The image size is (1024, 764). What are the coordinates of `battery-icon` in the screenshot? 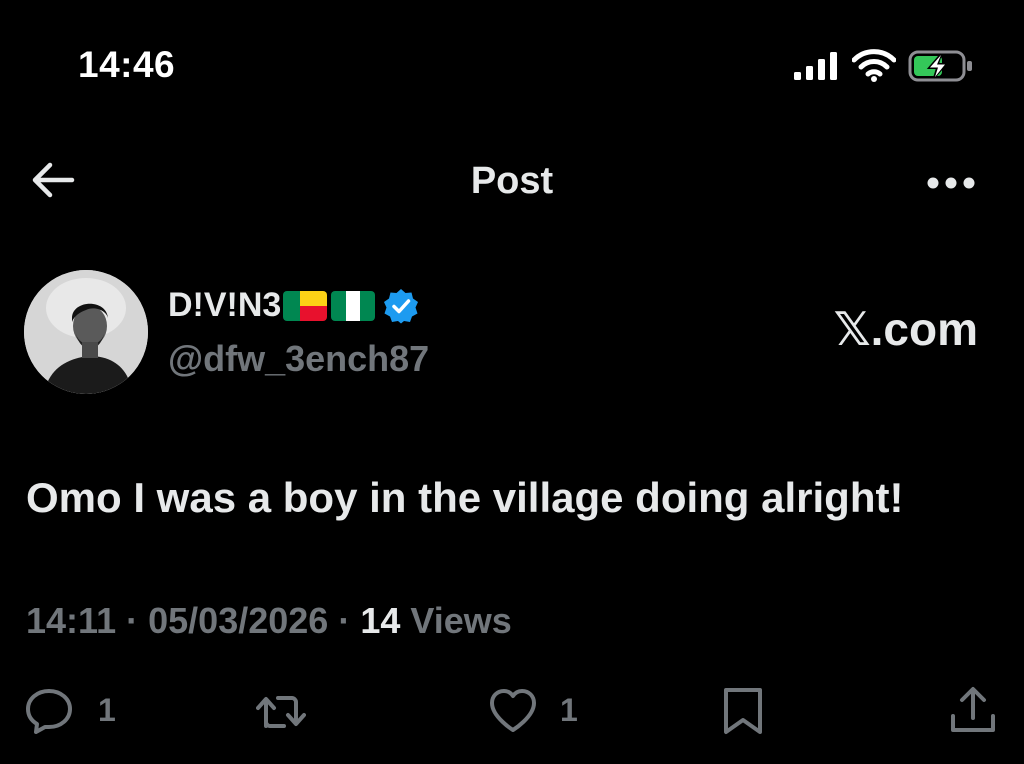 It's located at (940, 66).